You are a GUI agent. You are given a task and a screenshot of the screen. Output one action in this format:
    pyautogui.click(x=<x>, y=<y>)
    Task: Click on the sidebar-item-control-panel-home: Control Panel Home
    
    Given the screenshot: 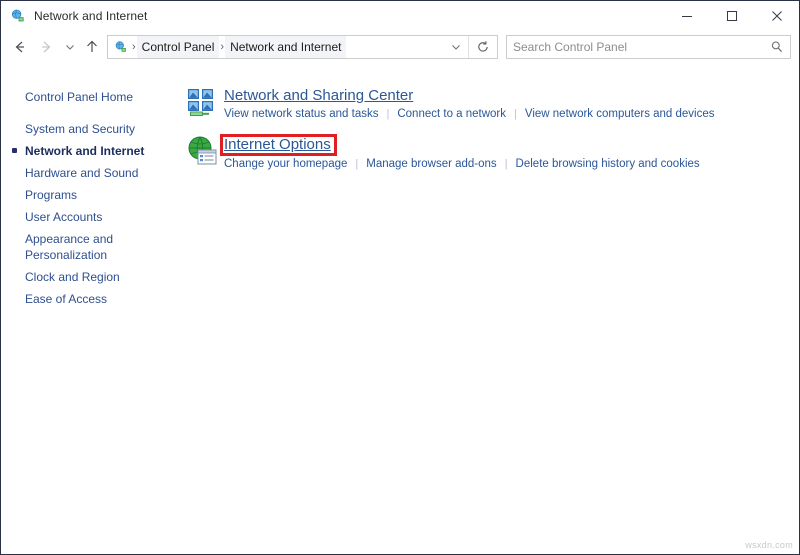 What is the action you would take?
    pyautogui.click(x=92, y=97)
    